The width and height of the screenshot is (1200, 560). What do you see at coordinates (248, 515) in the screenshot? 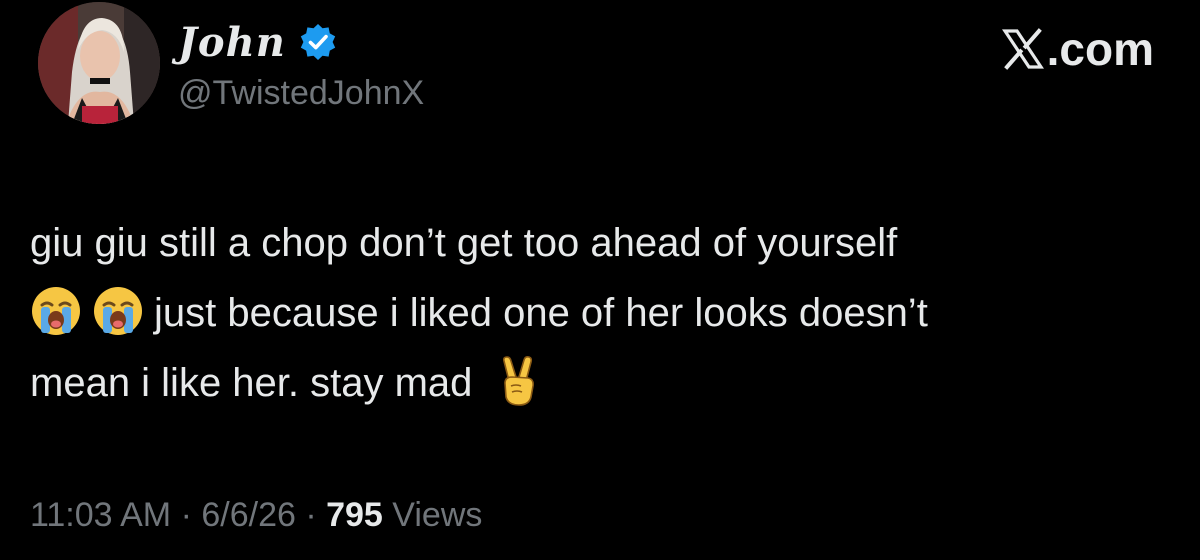
I see `date: 6/6/26` at bounding box center [248, 515].